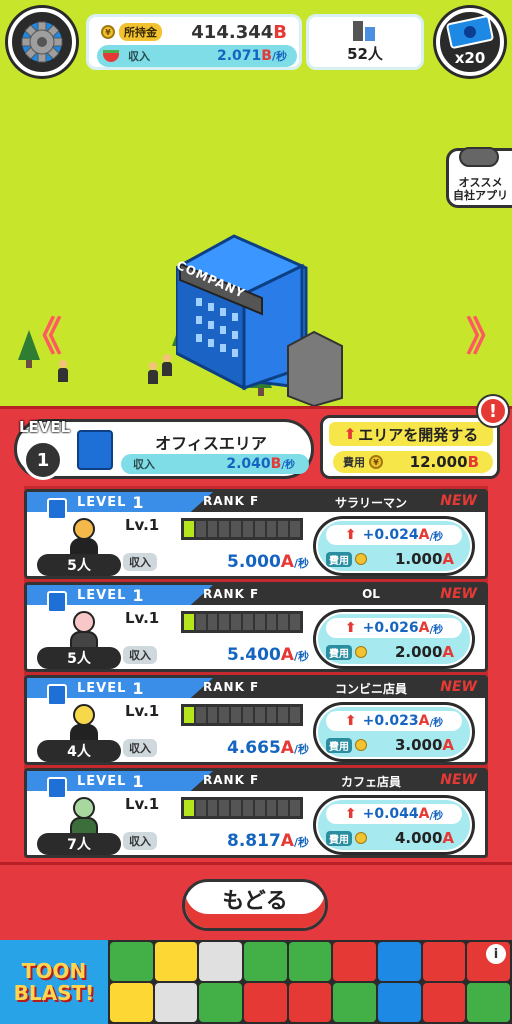 This screenshot has width=512, height=1024. Describe the element at coordinates (111, 56) in the screenshot. I see `pot-icon` at that location.